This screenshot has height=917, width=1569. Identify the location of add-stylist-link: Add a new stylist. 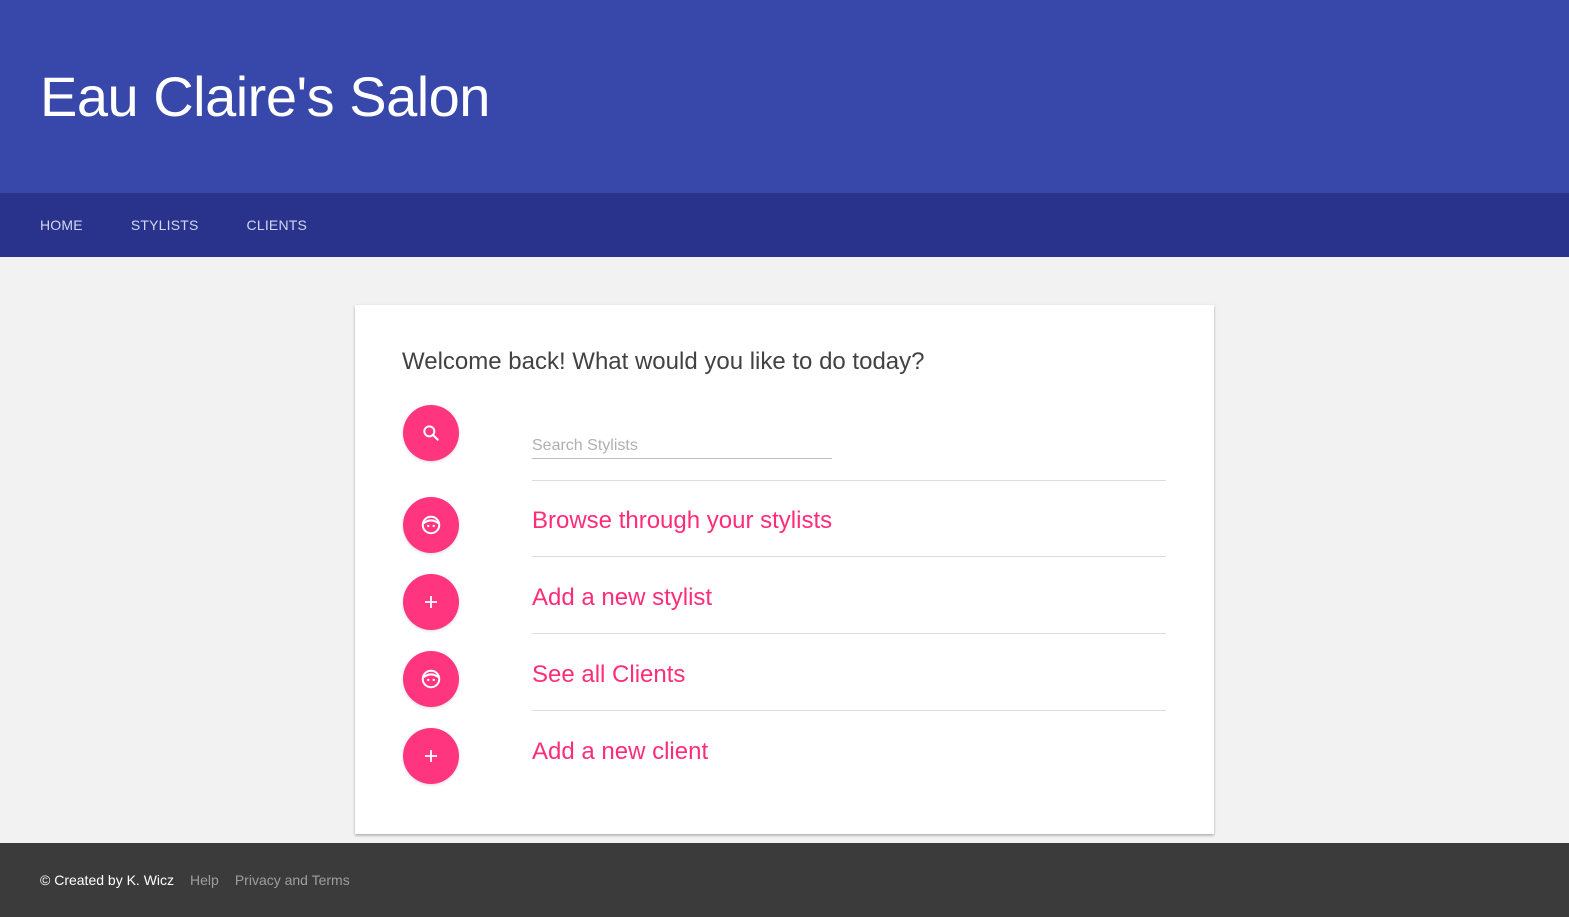
(622, 598).